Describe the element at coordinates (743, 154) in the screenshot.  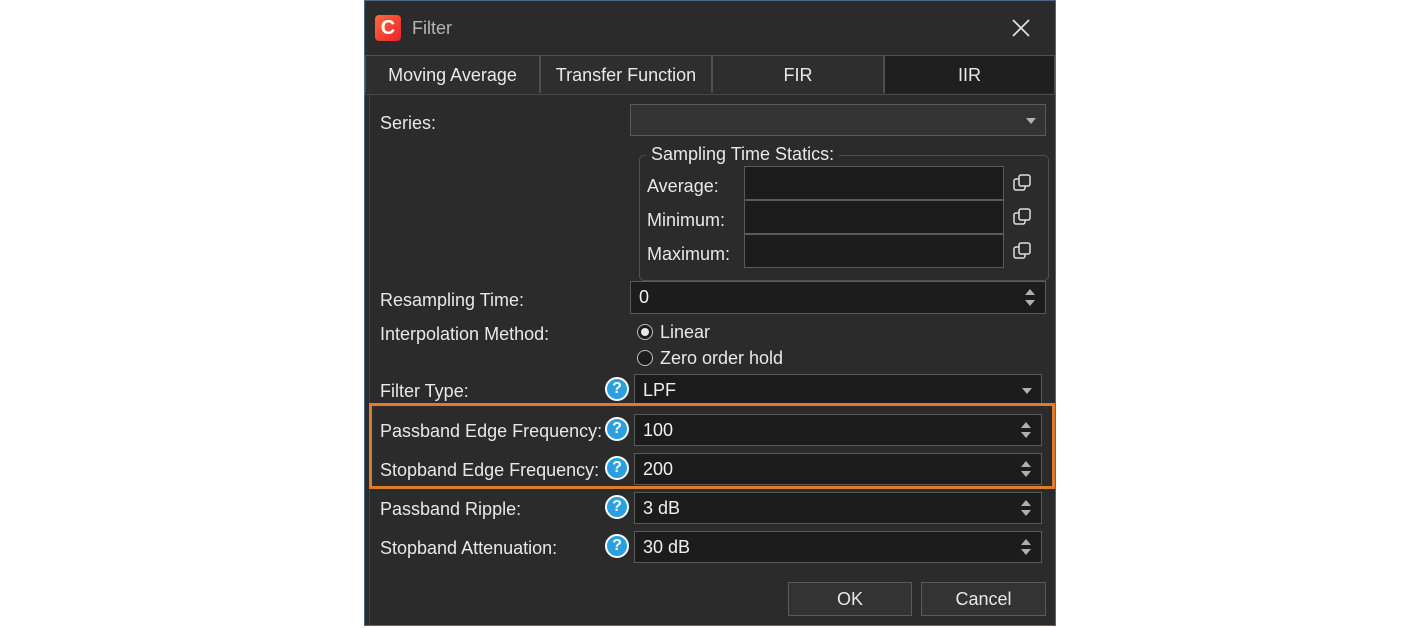
I see `group-title: Sampling Time Statics:` at that location.